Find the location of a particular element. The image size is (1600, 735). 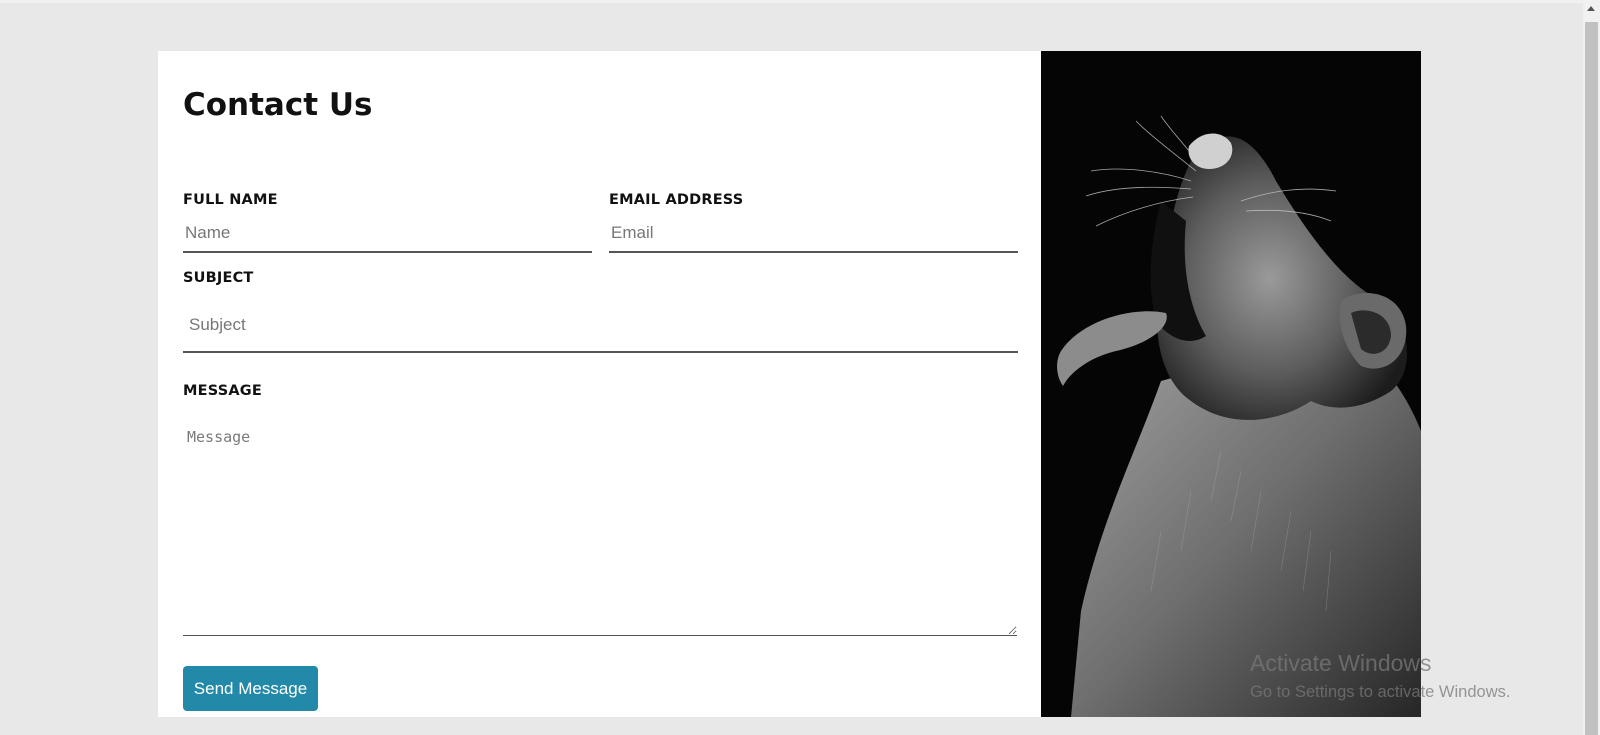

send-message-button: Send Message is located at coordinates (250, 688).